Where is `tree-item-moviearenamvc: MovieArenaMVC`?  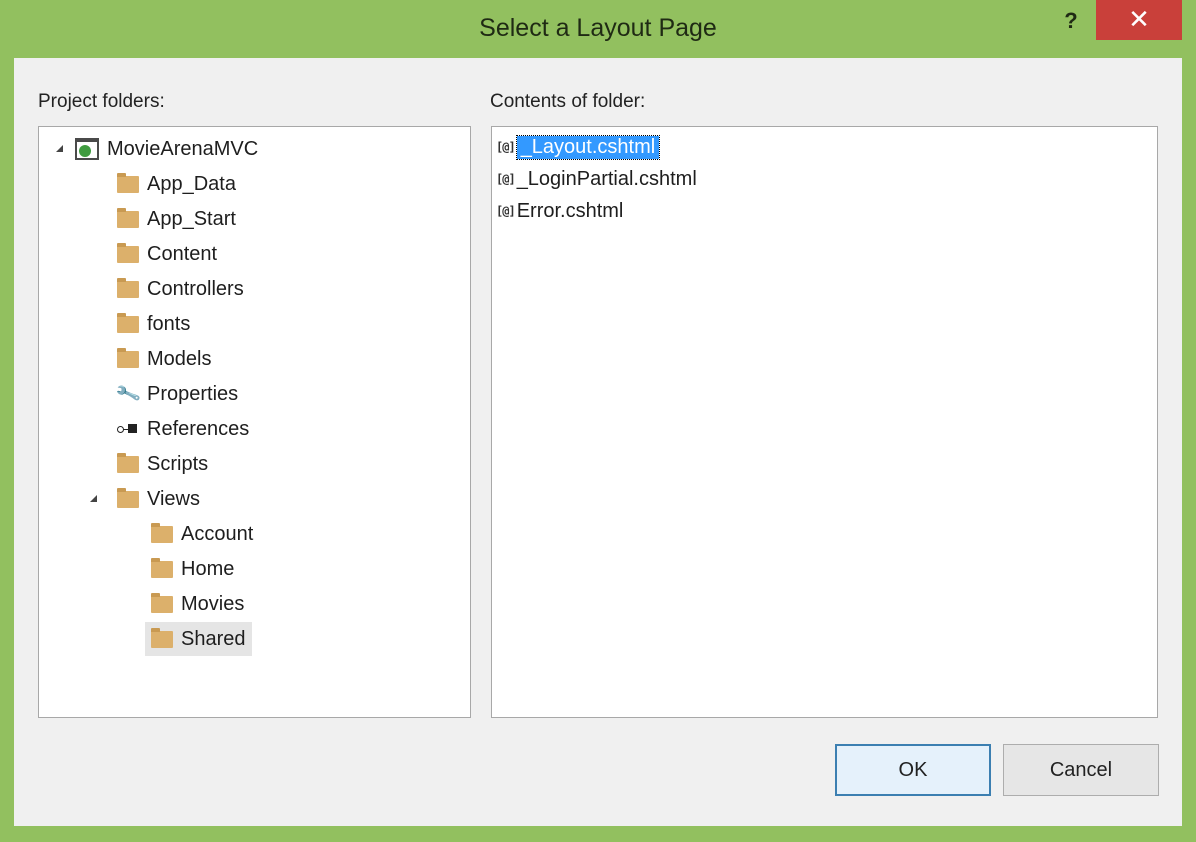 tree-item-moviearenamvc: MovieArenaMVC is located at coordinates (166, 149).